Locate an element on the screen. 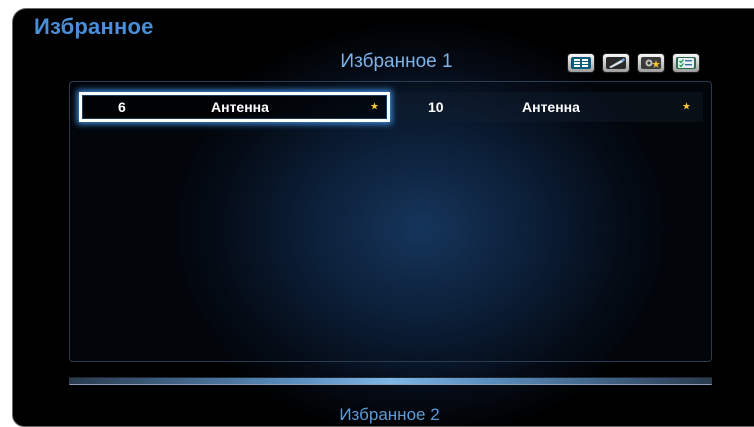 The width and height of the screenshot is (754, 427). toolbar is located at coordinates (633, 63).